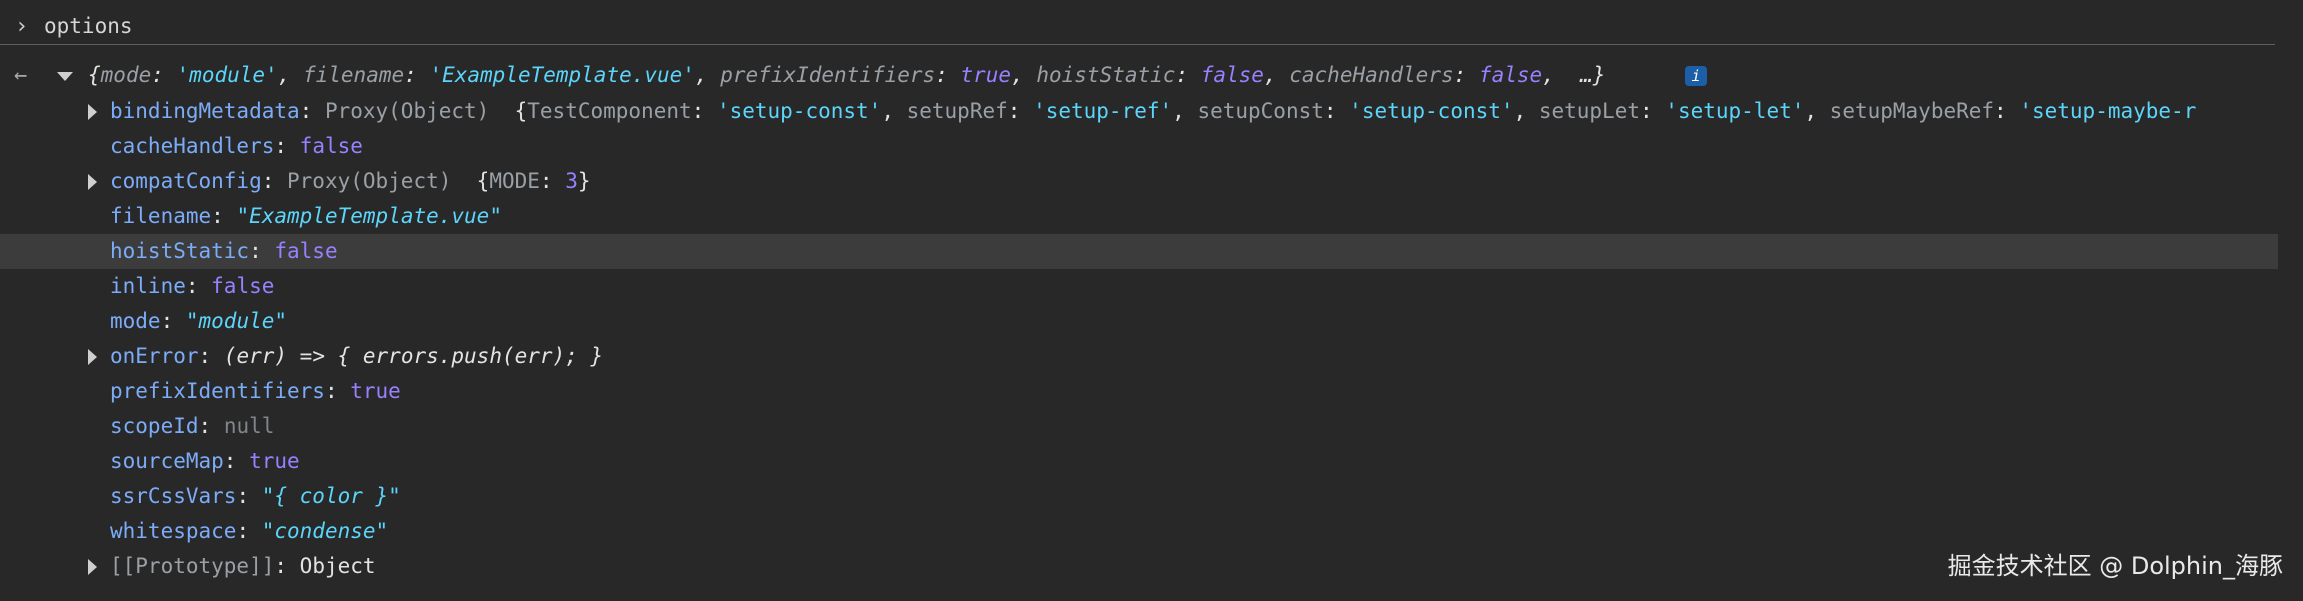 The height and width of the screenshot is (601, 2303). What do you see at coordinates (413, 356) in the screenshot?
I see `function-preview: (err) => { errors.push(err); }` at bounding box center [413, 356].